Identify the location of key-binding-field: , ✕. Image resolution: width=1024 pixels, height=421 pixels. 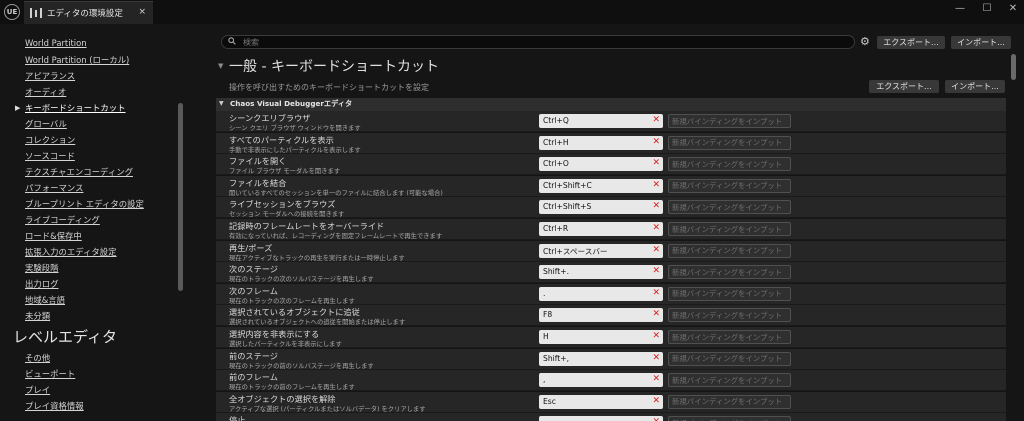
(601, 380).